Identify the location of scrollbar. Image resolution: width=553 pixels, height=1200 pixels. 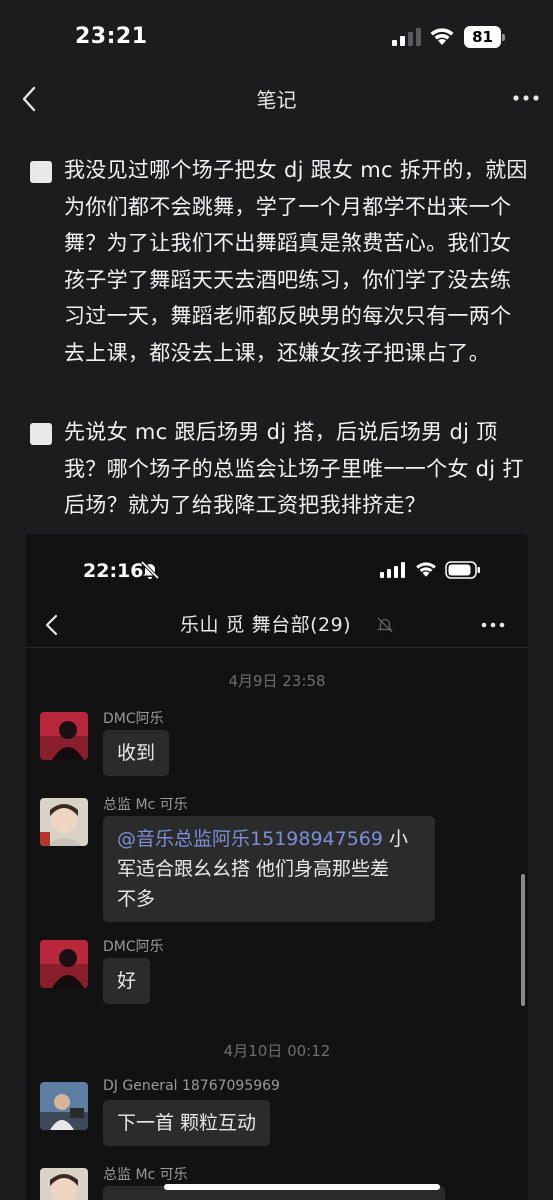
(523, 940).